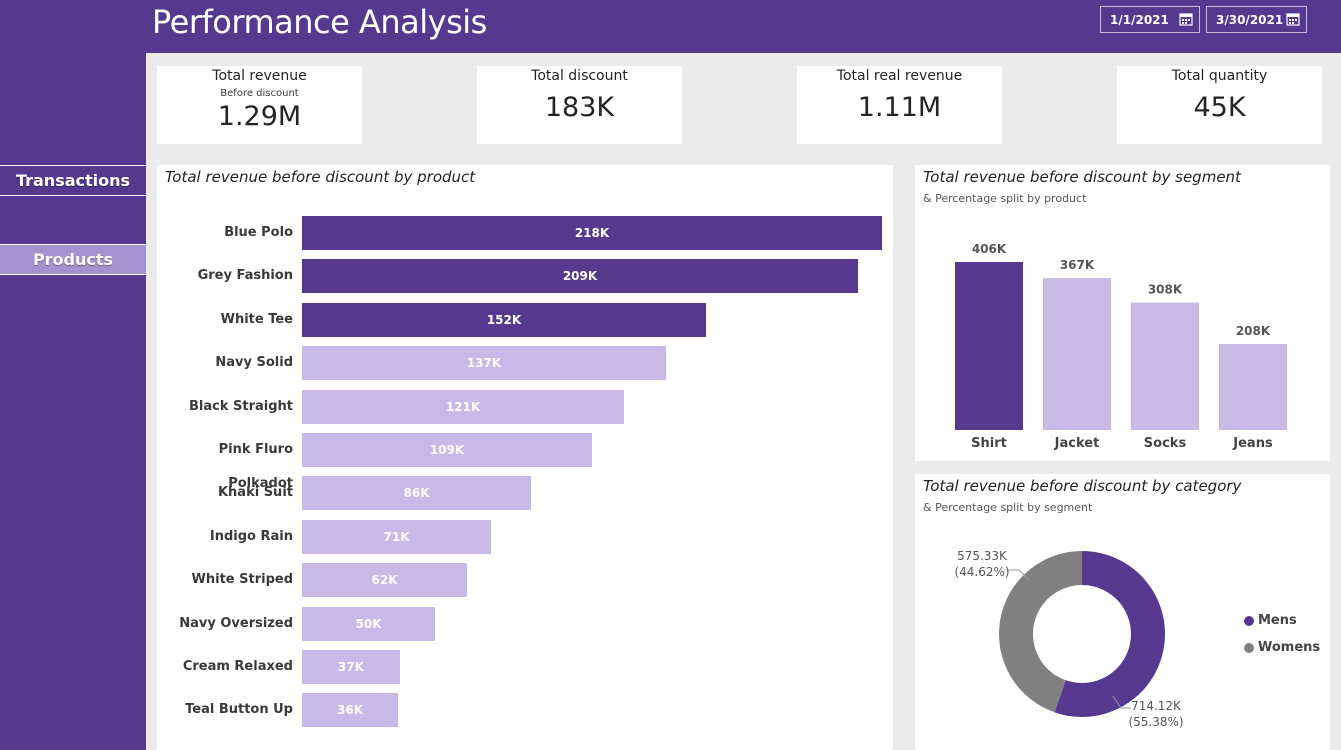 This screenshot has height=750, width=1341. Describe the element at coordinates (1077, 443) in the screenshot. I see `segment-category-label: Jacket` at that location.